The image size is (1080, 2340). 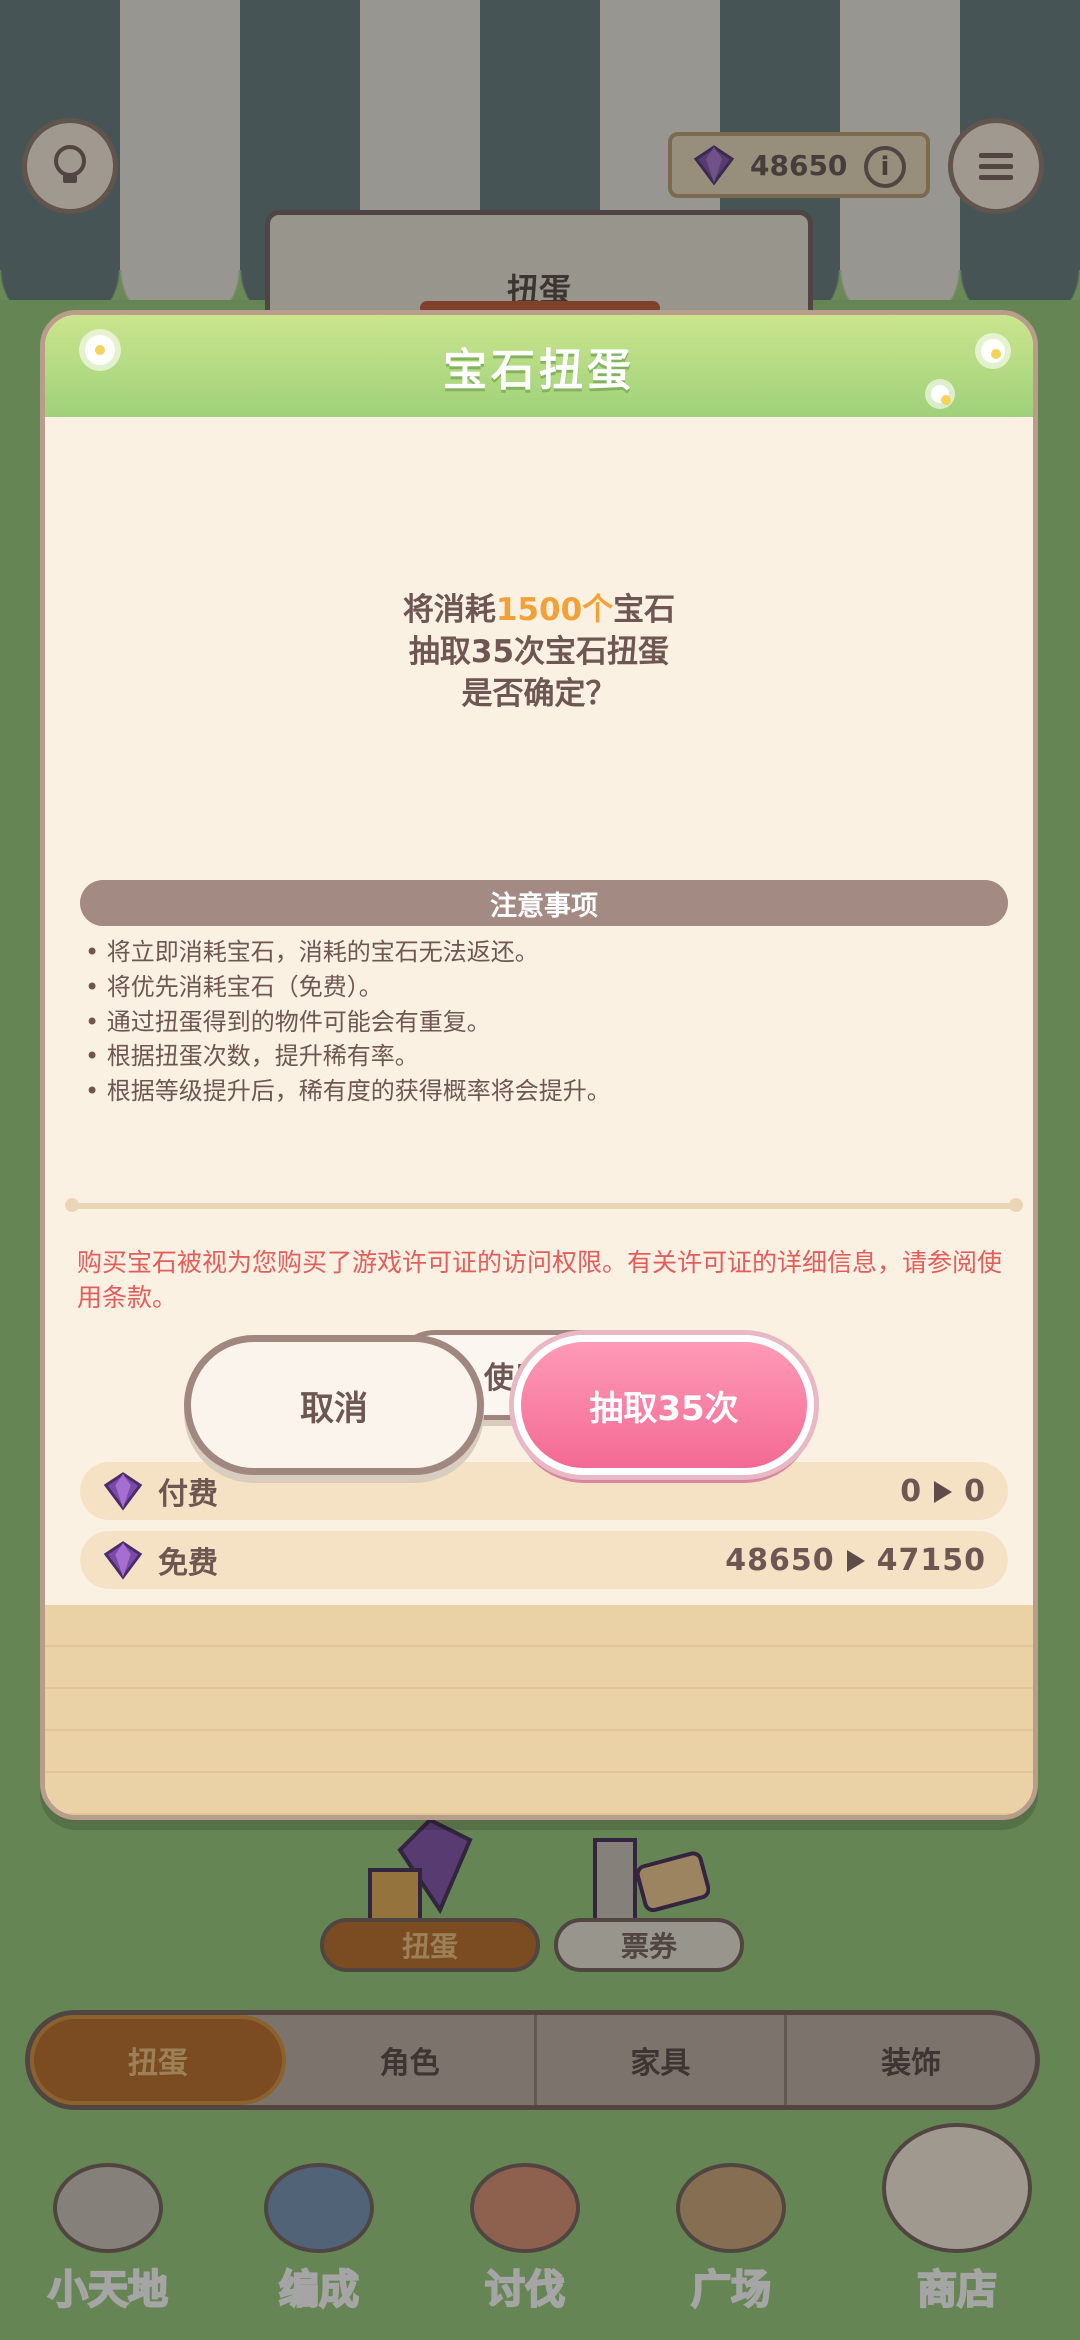 What do you see at coordinates (544, 1491) in the screenshot?
I see `paid-gem-row: 付费 00` at bounding box center [544, 1491].